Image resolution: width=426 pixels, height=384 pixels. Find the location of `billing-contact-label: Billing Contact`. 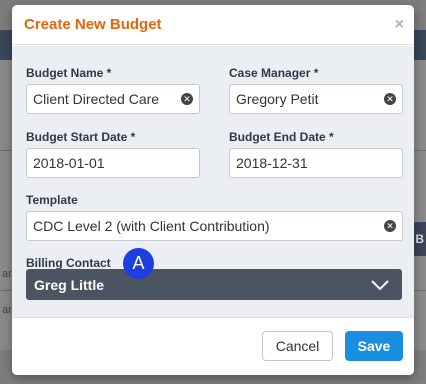

billing-contact-label: Billing Contact is located at coordinates (68, 263).